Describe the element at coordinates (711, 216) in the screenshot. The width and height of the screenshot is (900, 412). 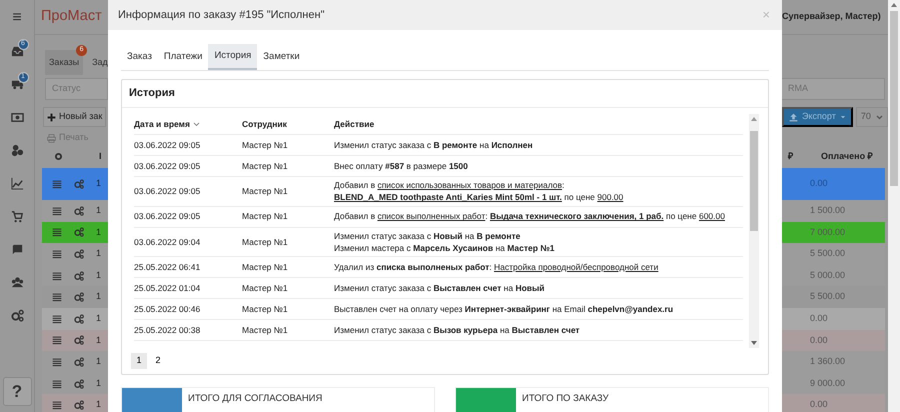
I see `link: 600.00` at that location.